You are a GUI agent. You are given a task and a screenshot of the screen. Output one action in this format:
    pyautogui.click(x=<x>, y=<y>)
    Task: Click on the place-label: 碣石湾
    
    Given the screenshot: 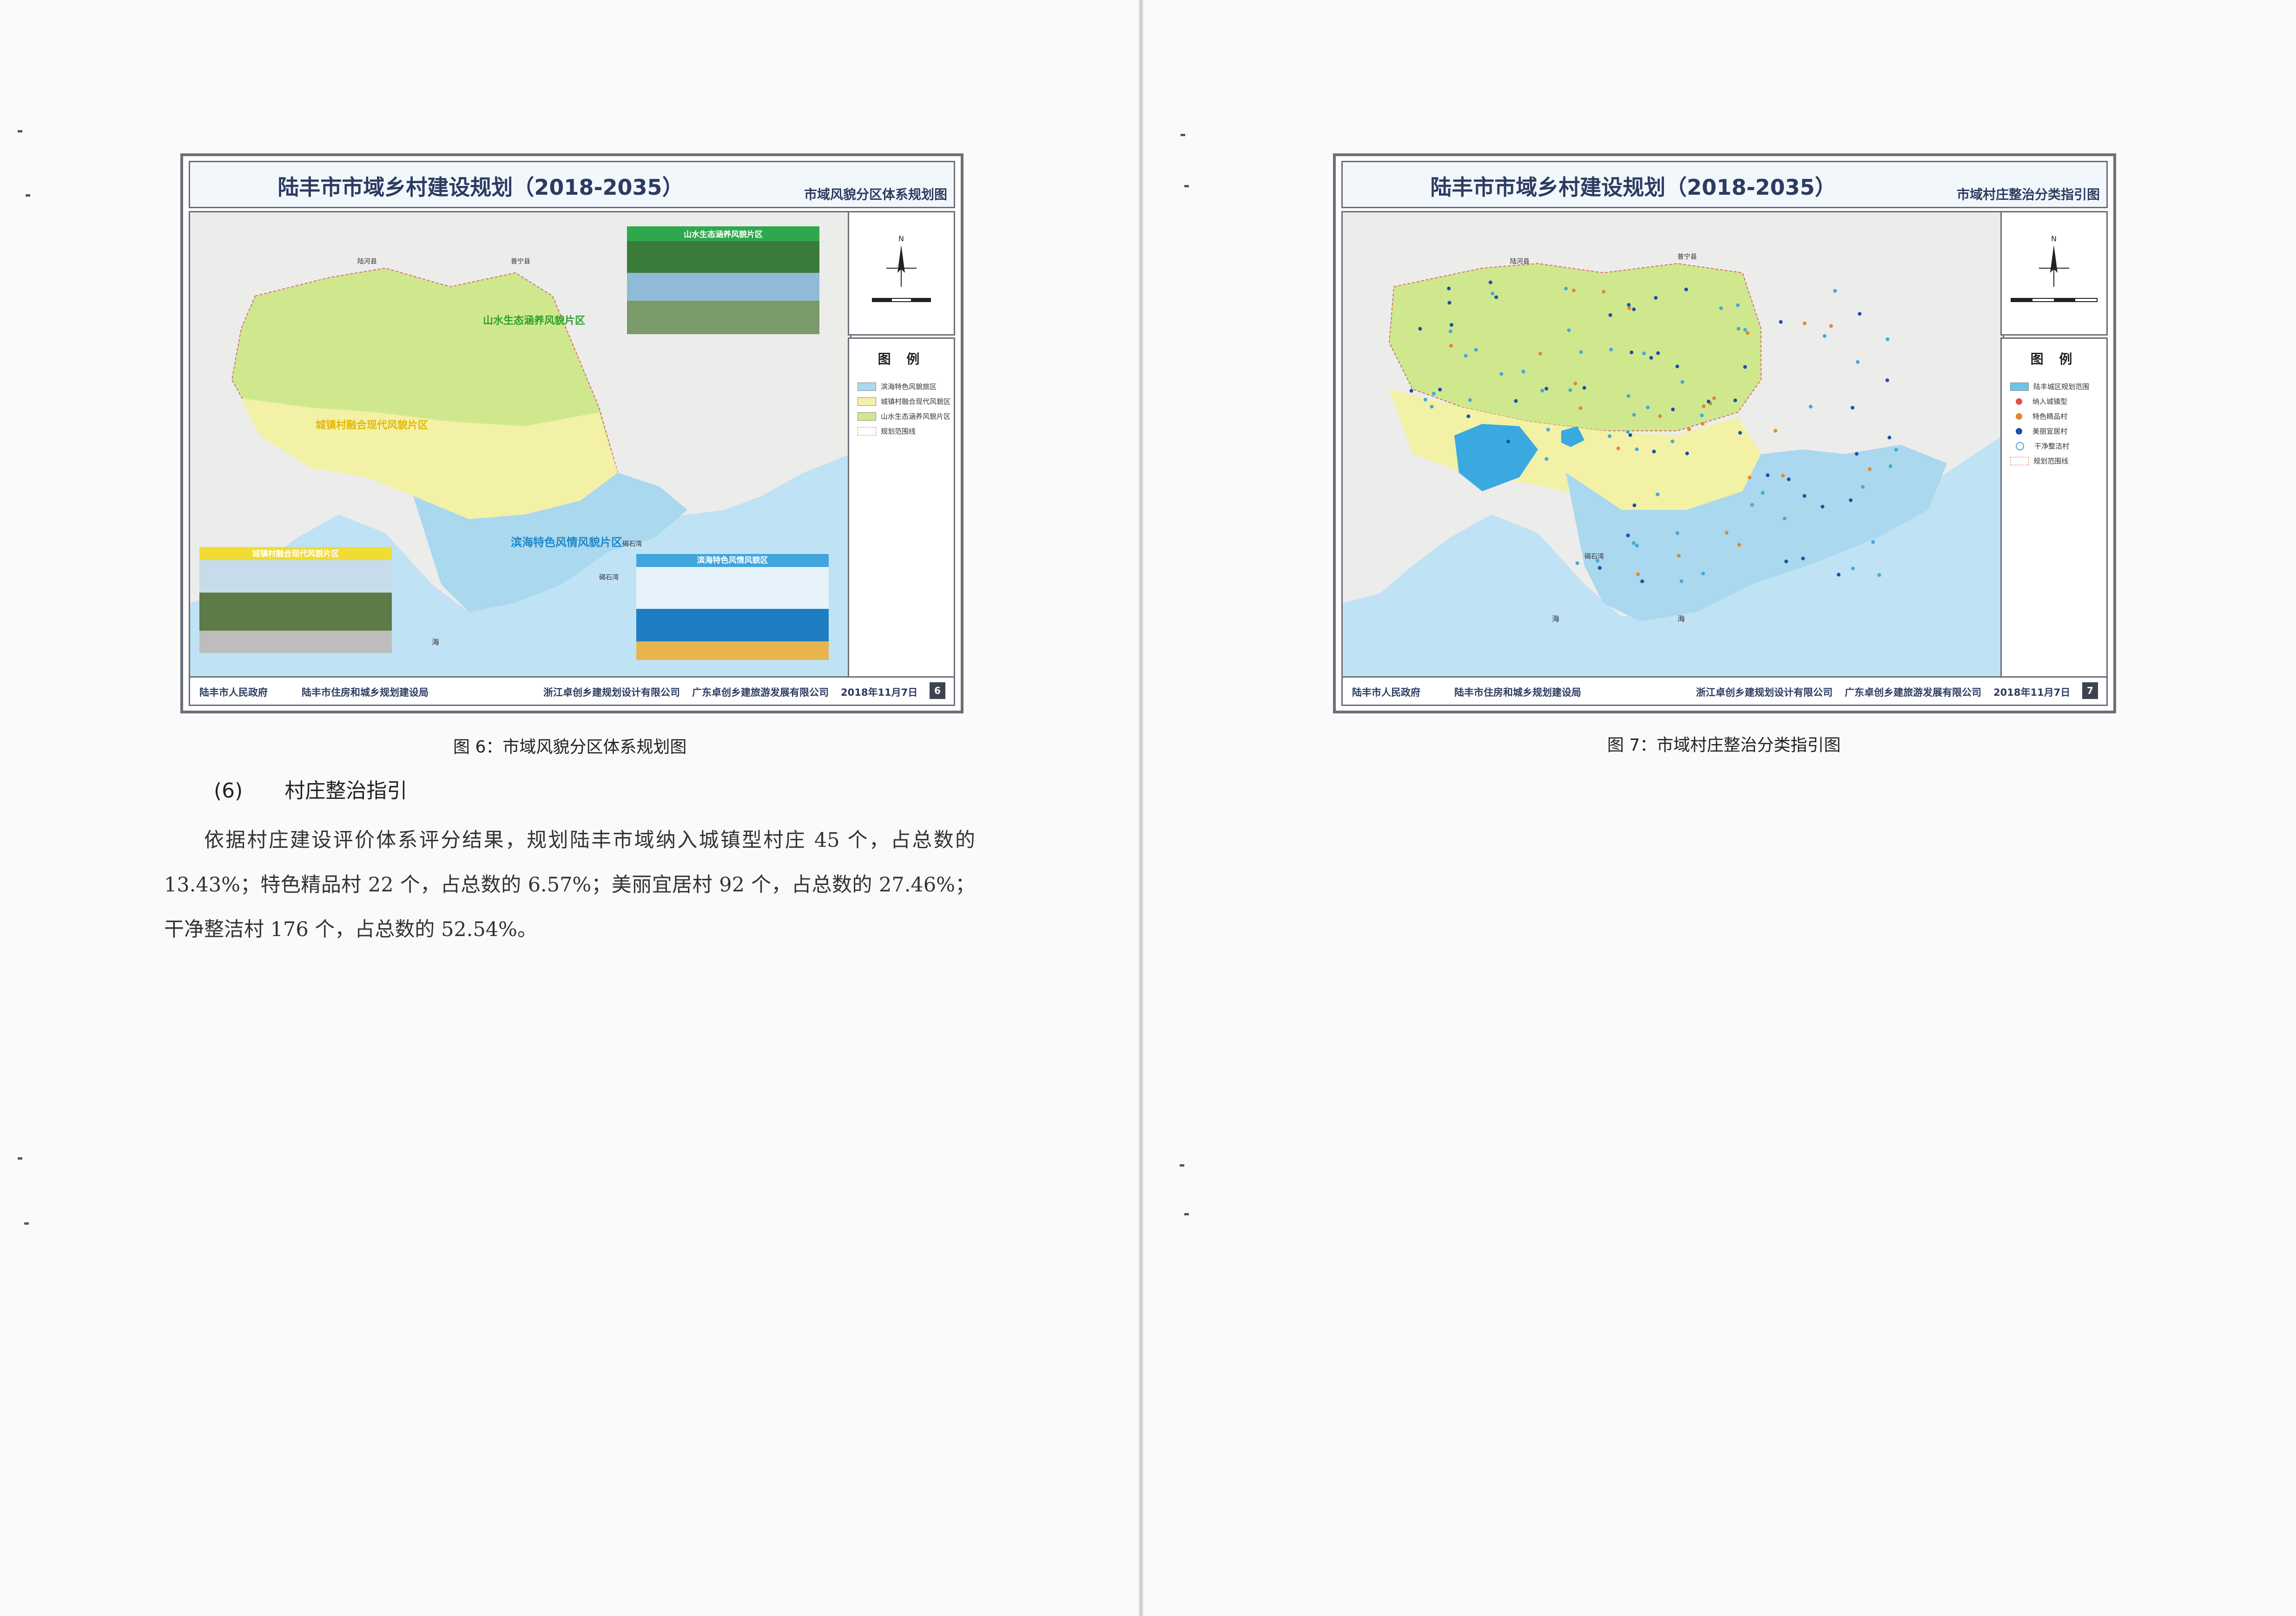 What is the action you would take?
    pyautogui.click(x=632, y=544)
    